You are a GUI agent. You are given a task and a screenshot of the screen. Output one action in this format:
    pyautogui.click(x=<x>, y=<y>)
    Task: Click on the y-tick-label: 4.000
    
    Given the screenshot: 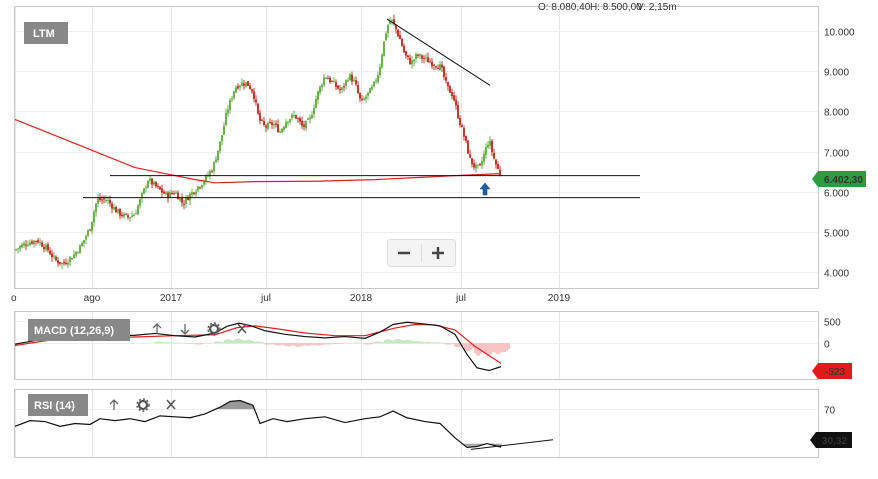 What is the action you would take?
    pyautogui.click(x=836, y=274)
    